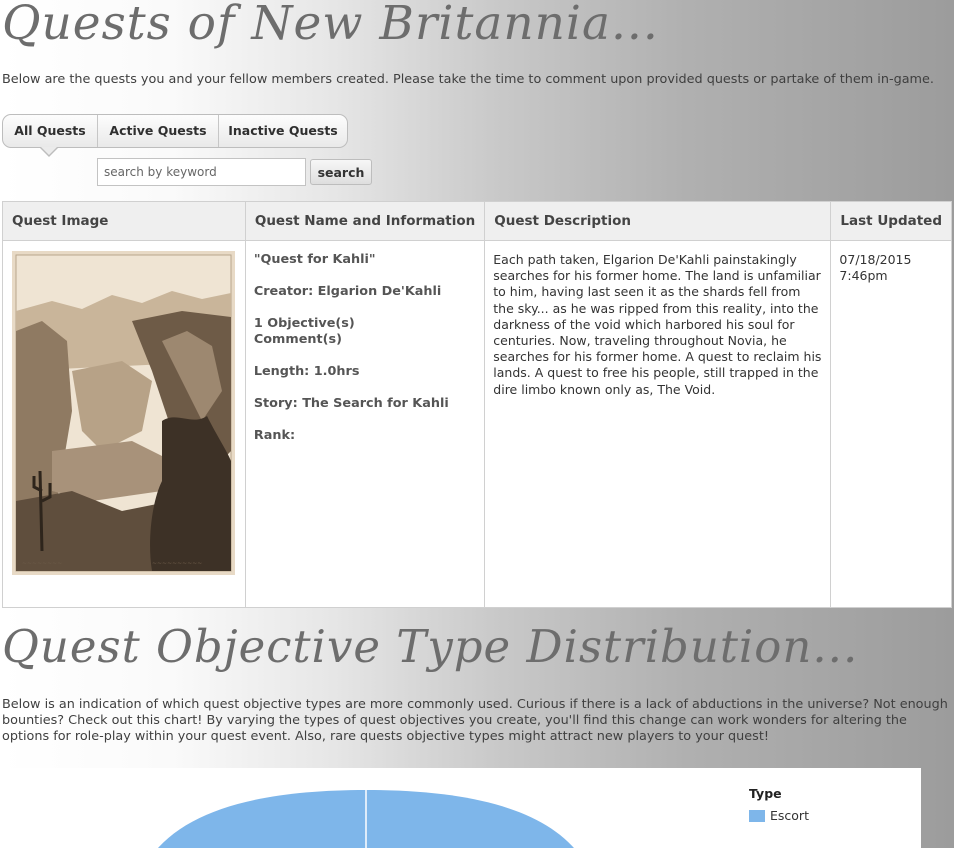 The width and height of the screenshot is (954, 848). Describe the element at coordinates (765, 793) in the screenshot. I see `legend-title: Type` at that location.